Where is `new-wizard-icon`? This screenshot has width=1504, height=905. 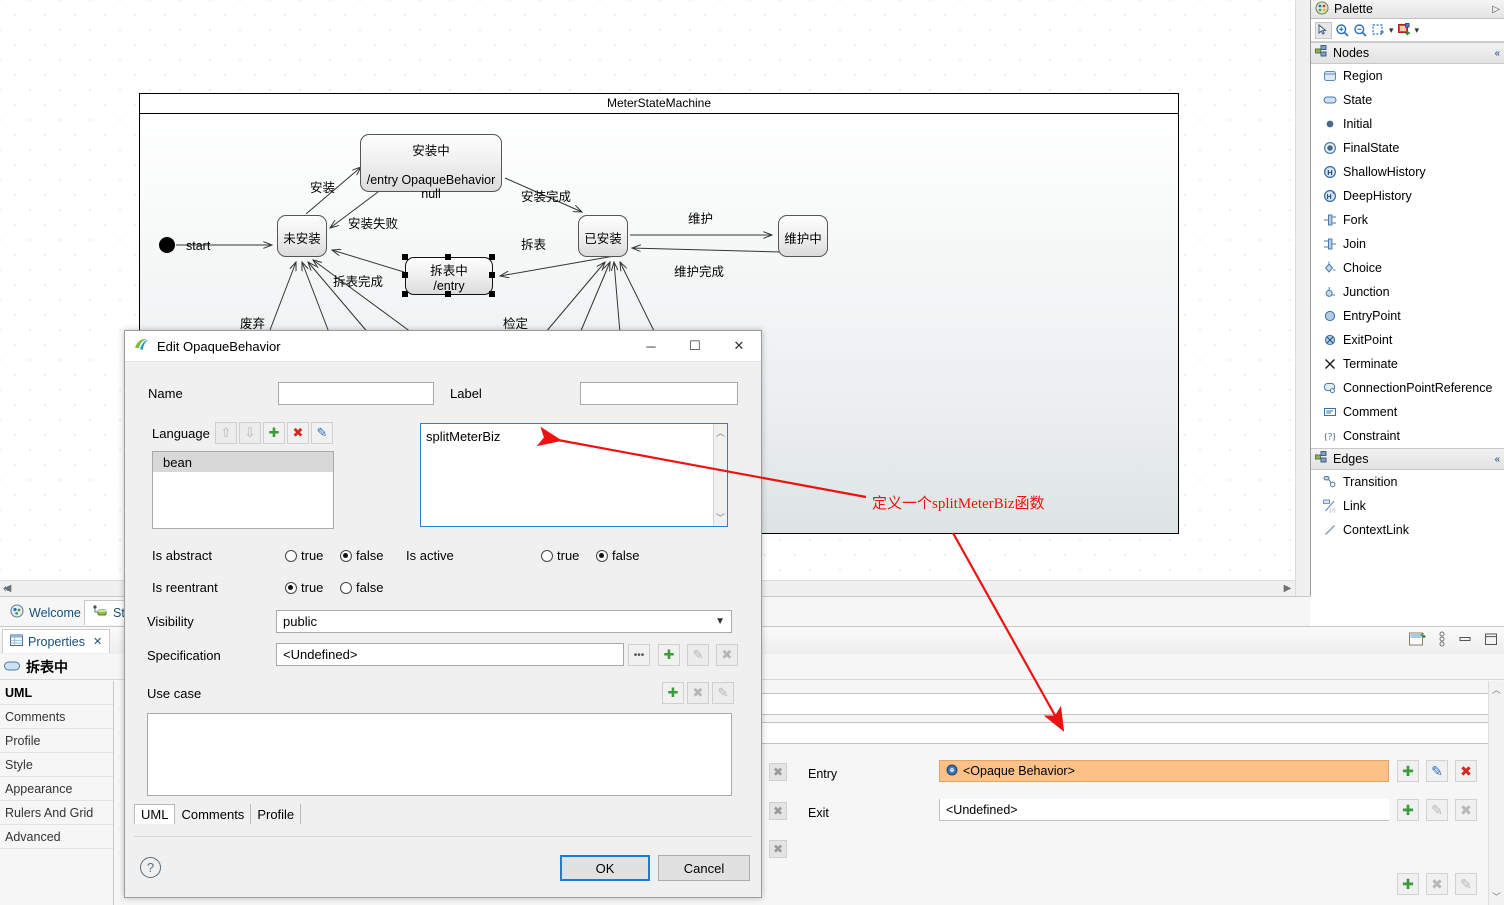 new-wizard-icon is located at coordinates (1417, 641).